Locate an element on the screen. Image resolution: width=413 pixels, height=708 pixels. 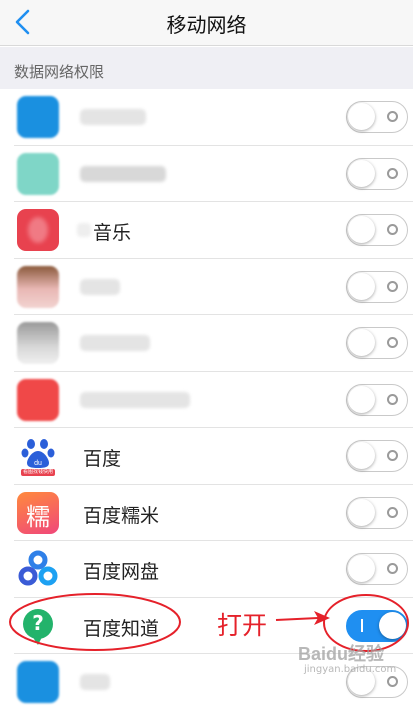
watermark-logo: Baidu经验 is located at coordinates (341, 654).